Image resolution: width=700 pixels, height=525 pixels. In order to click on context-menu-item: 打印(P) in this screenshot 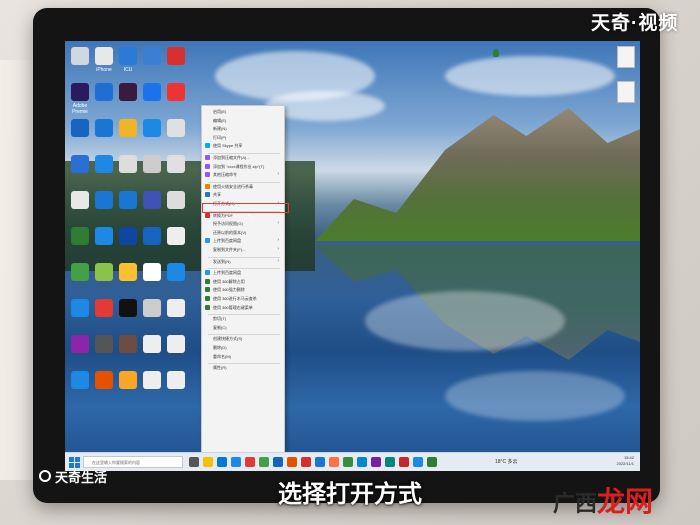, I will do `click(242, 138)`.